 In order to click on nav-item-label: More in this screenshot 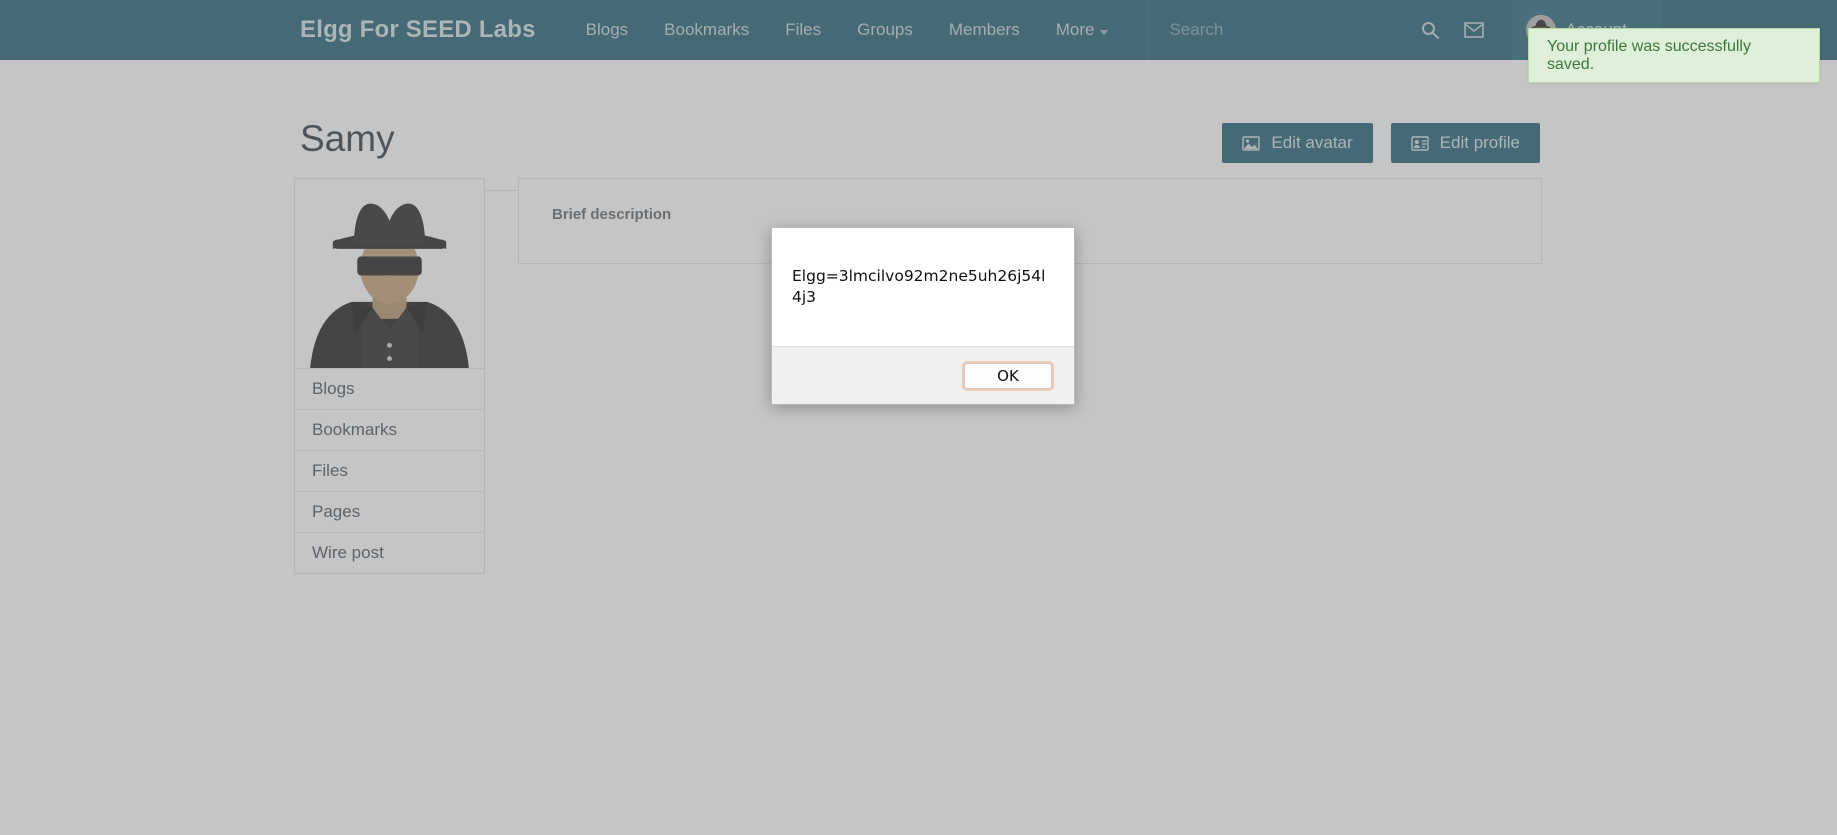, I will do `click(1075, 29)`.